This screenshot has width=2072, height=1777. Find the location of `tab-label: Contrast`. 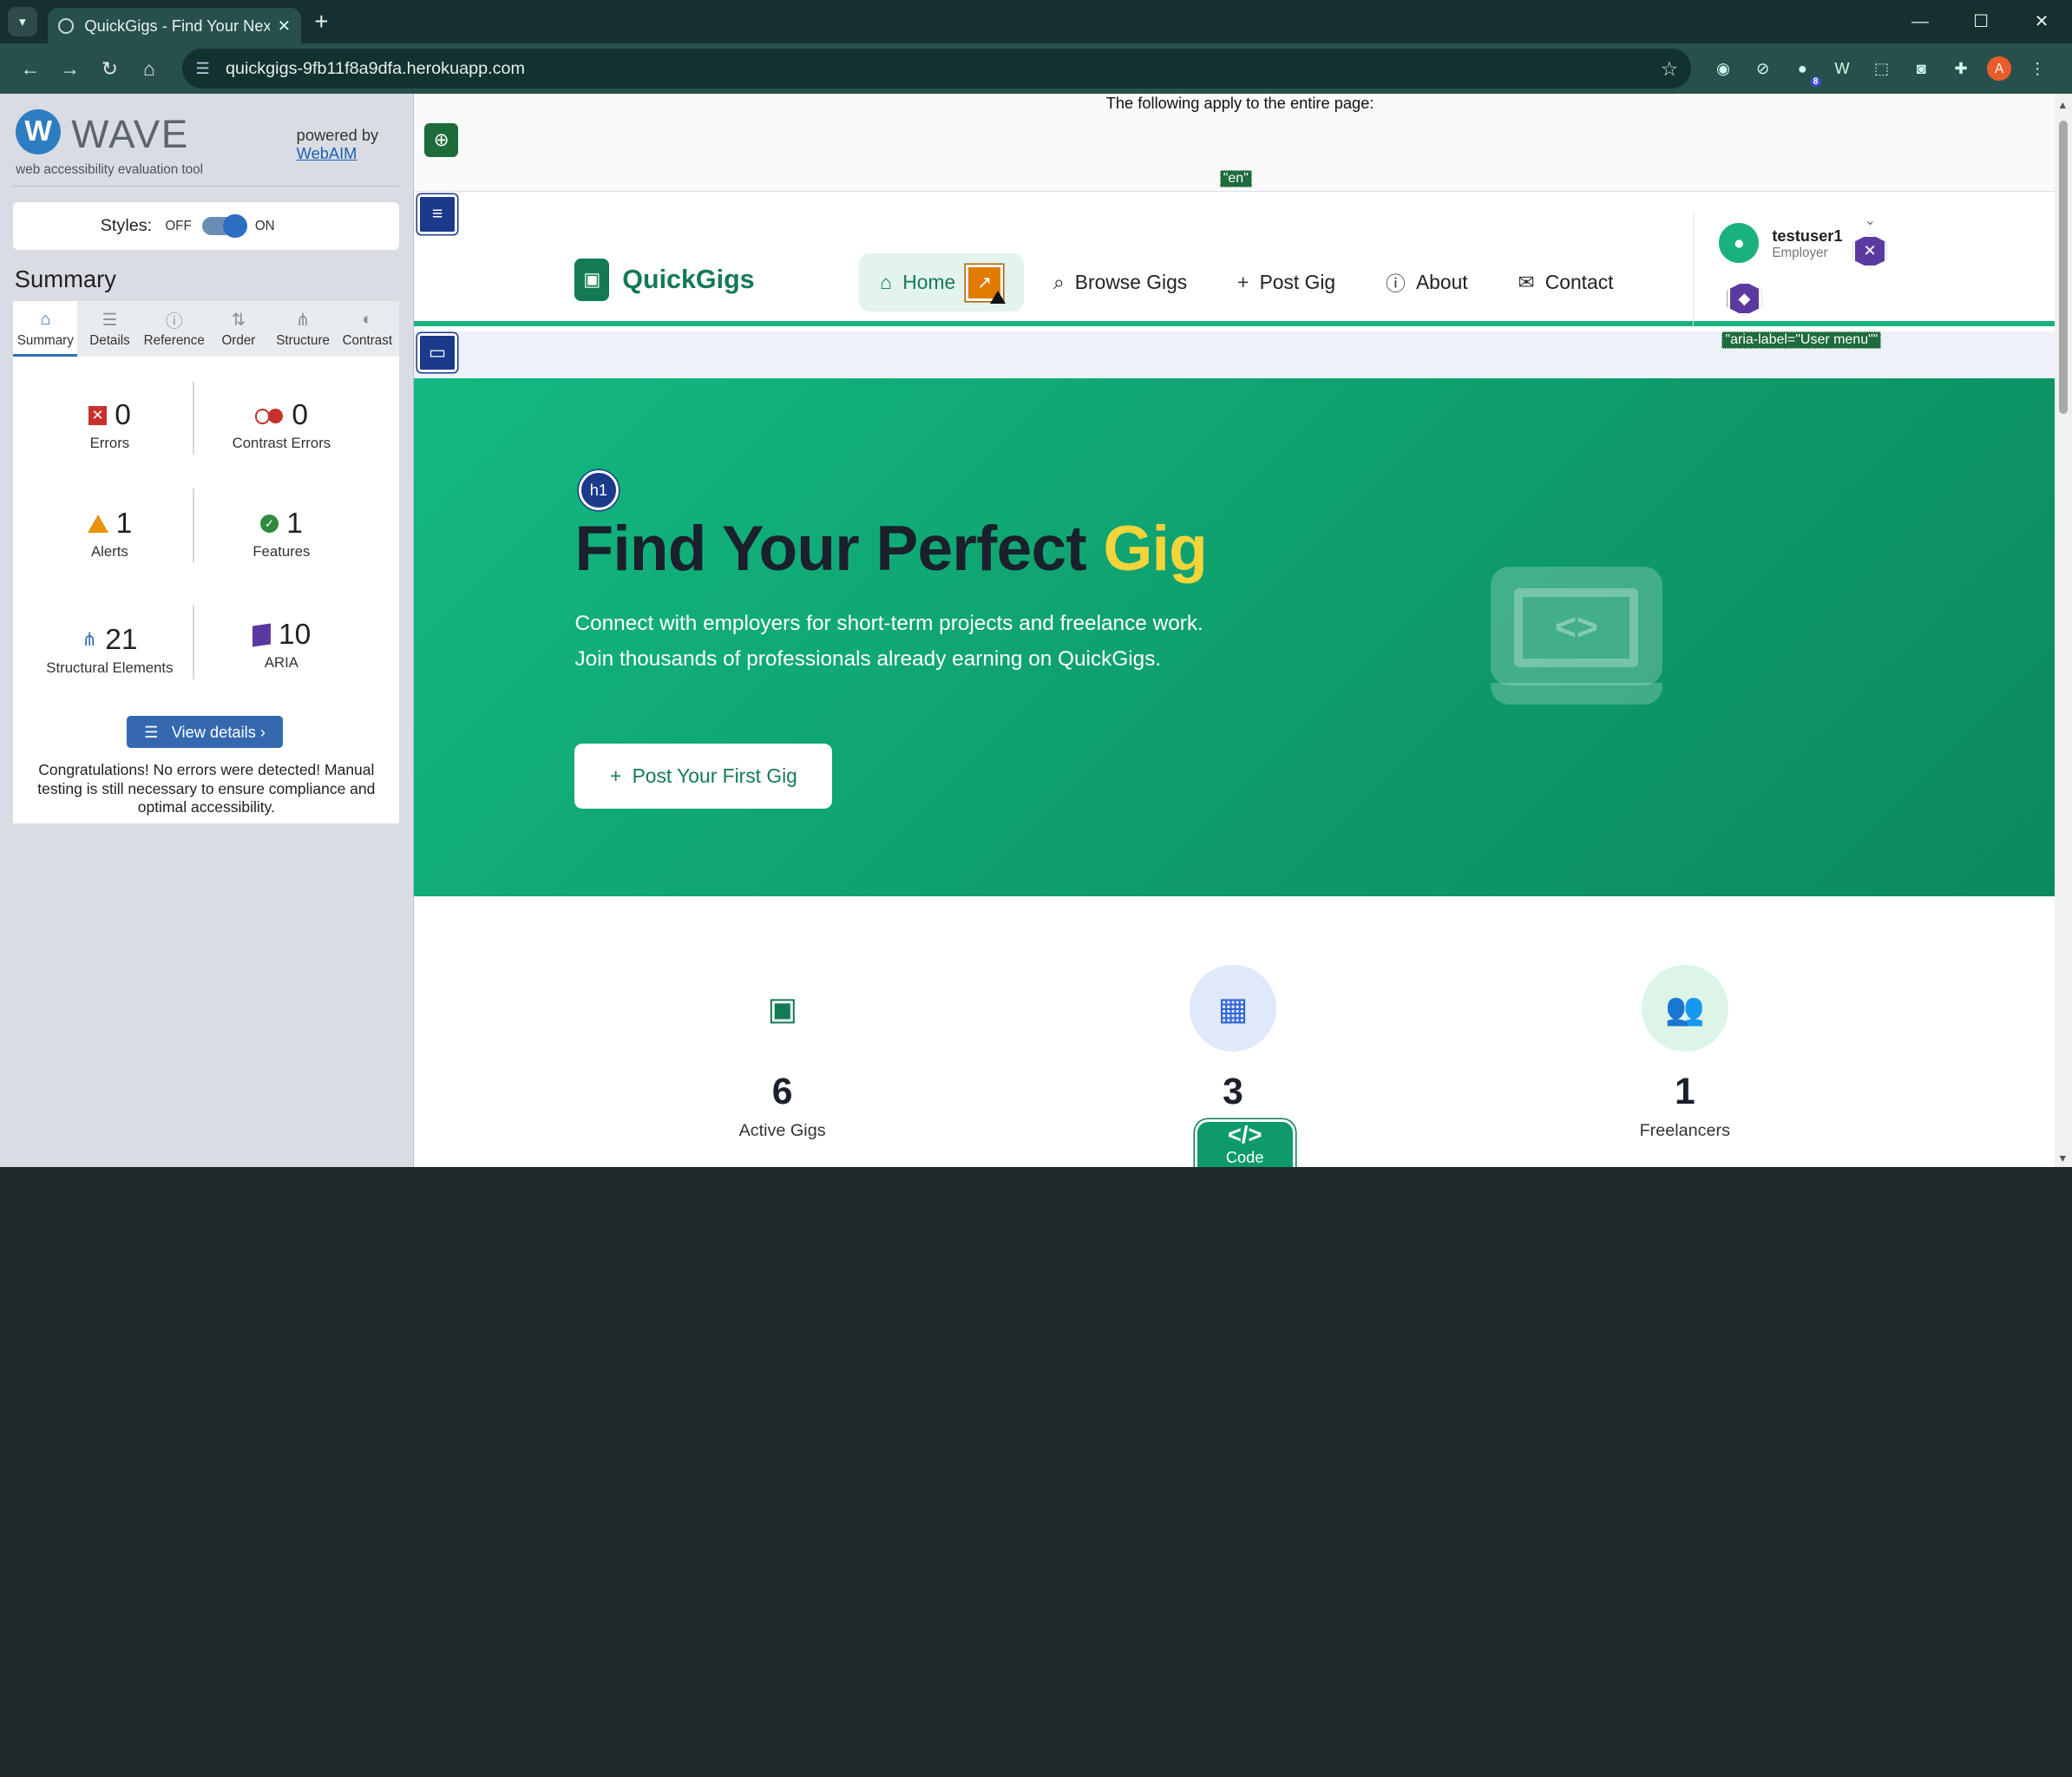

tab-label: Contrast is located at coordinates (367, 340).